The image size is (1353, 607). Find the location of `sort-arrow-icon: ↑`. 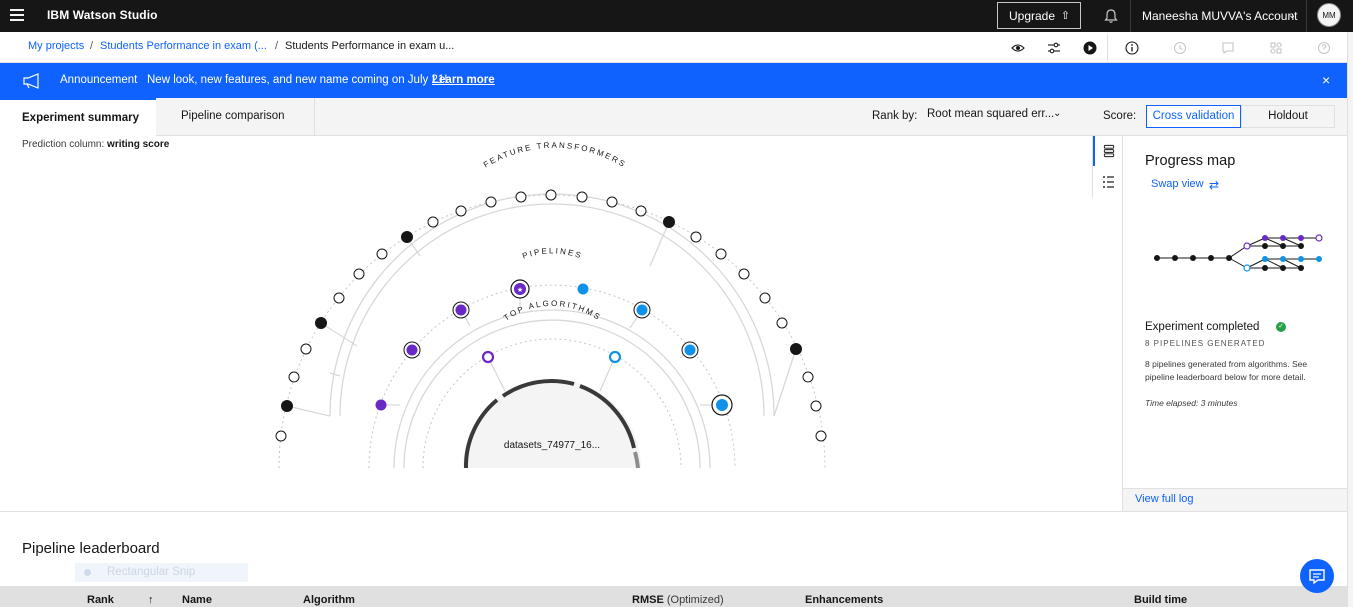

sort-arrow-icon: ↑ is located at coordinates (151, 600).